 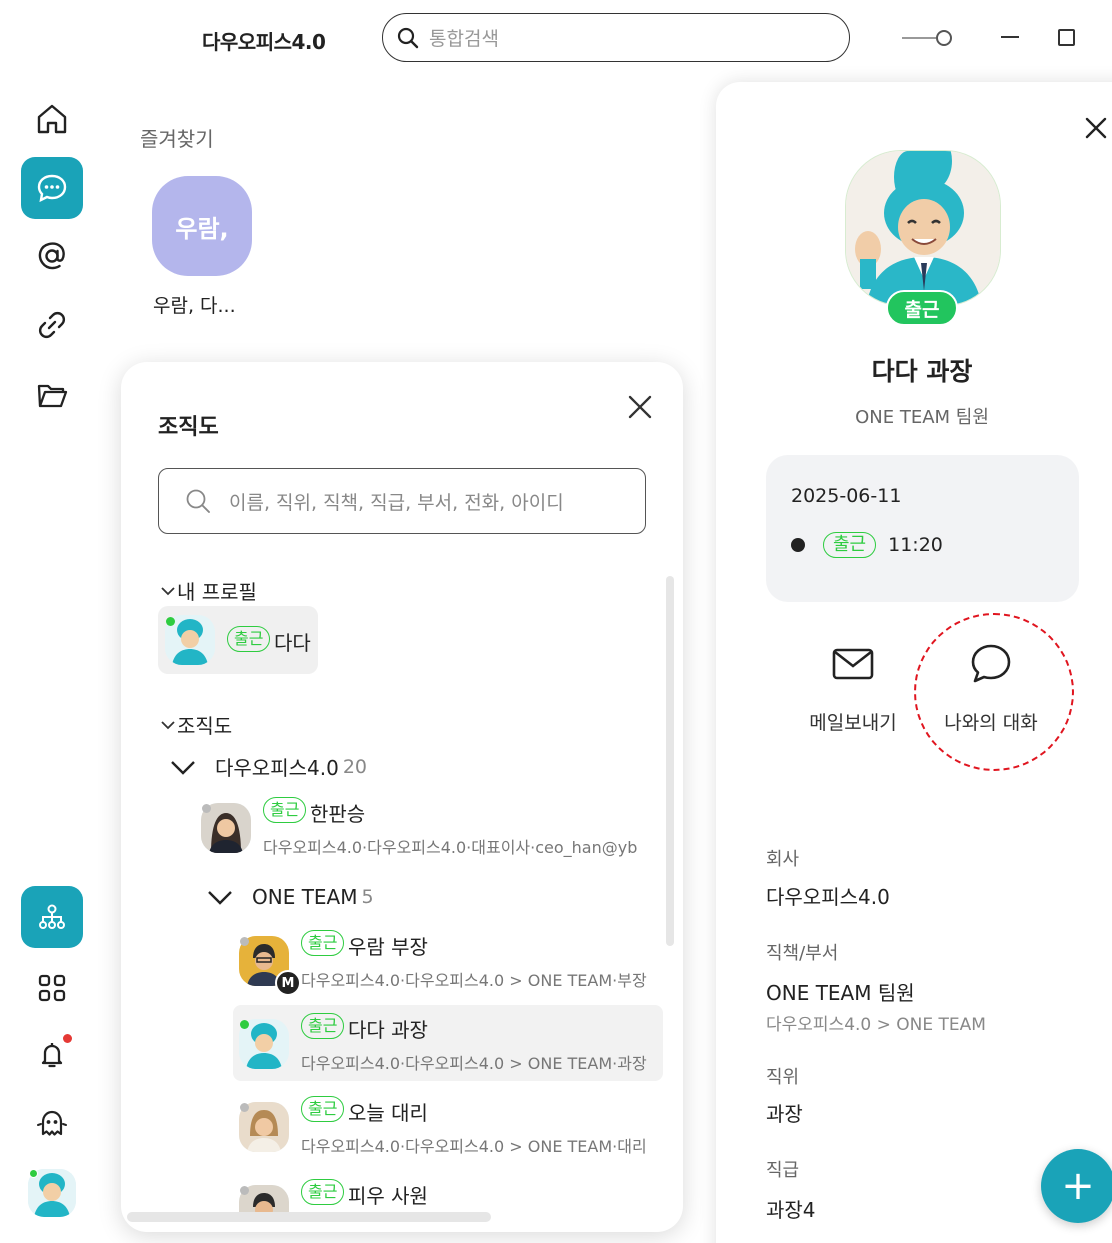 I want to click on opacity-slider-icon, so click(x=928, y=38).